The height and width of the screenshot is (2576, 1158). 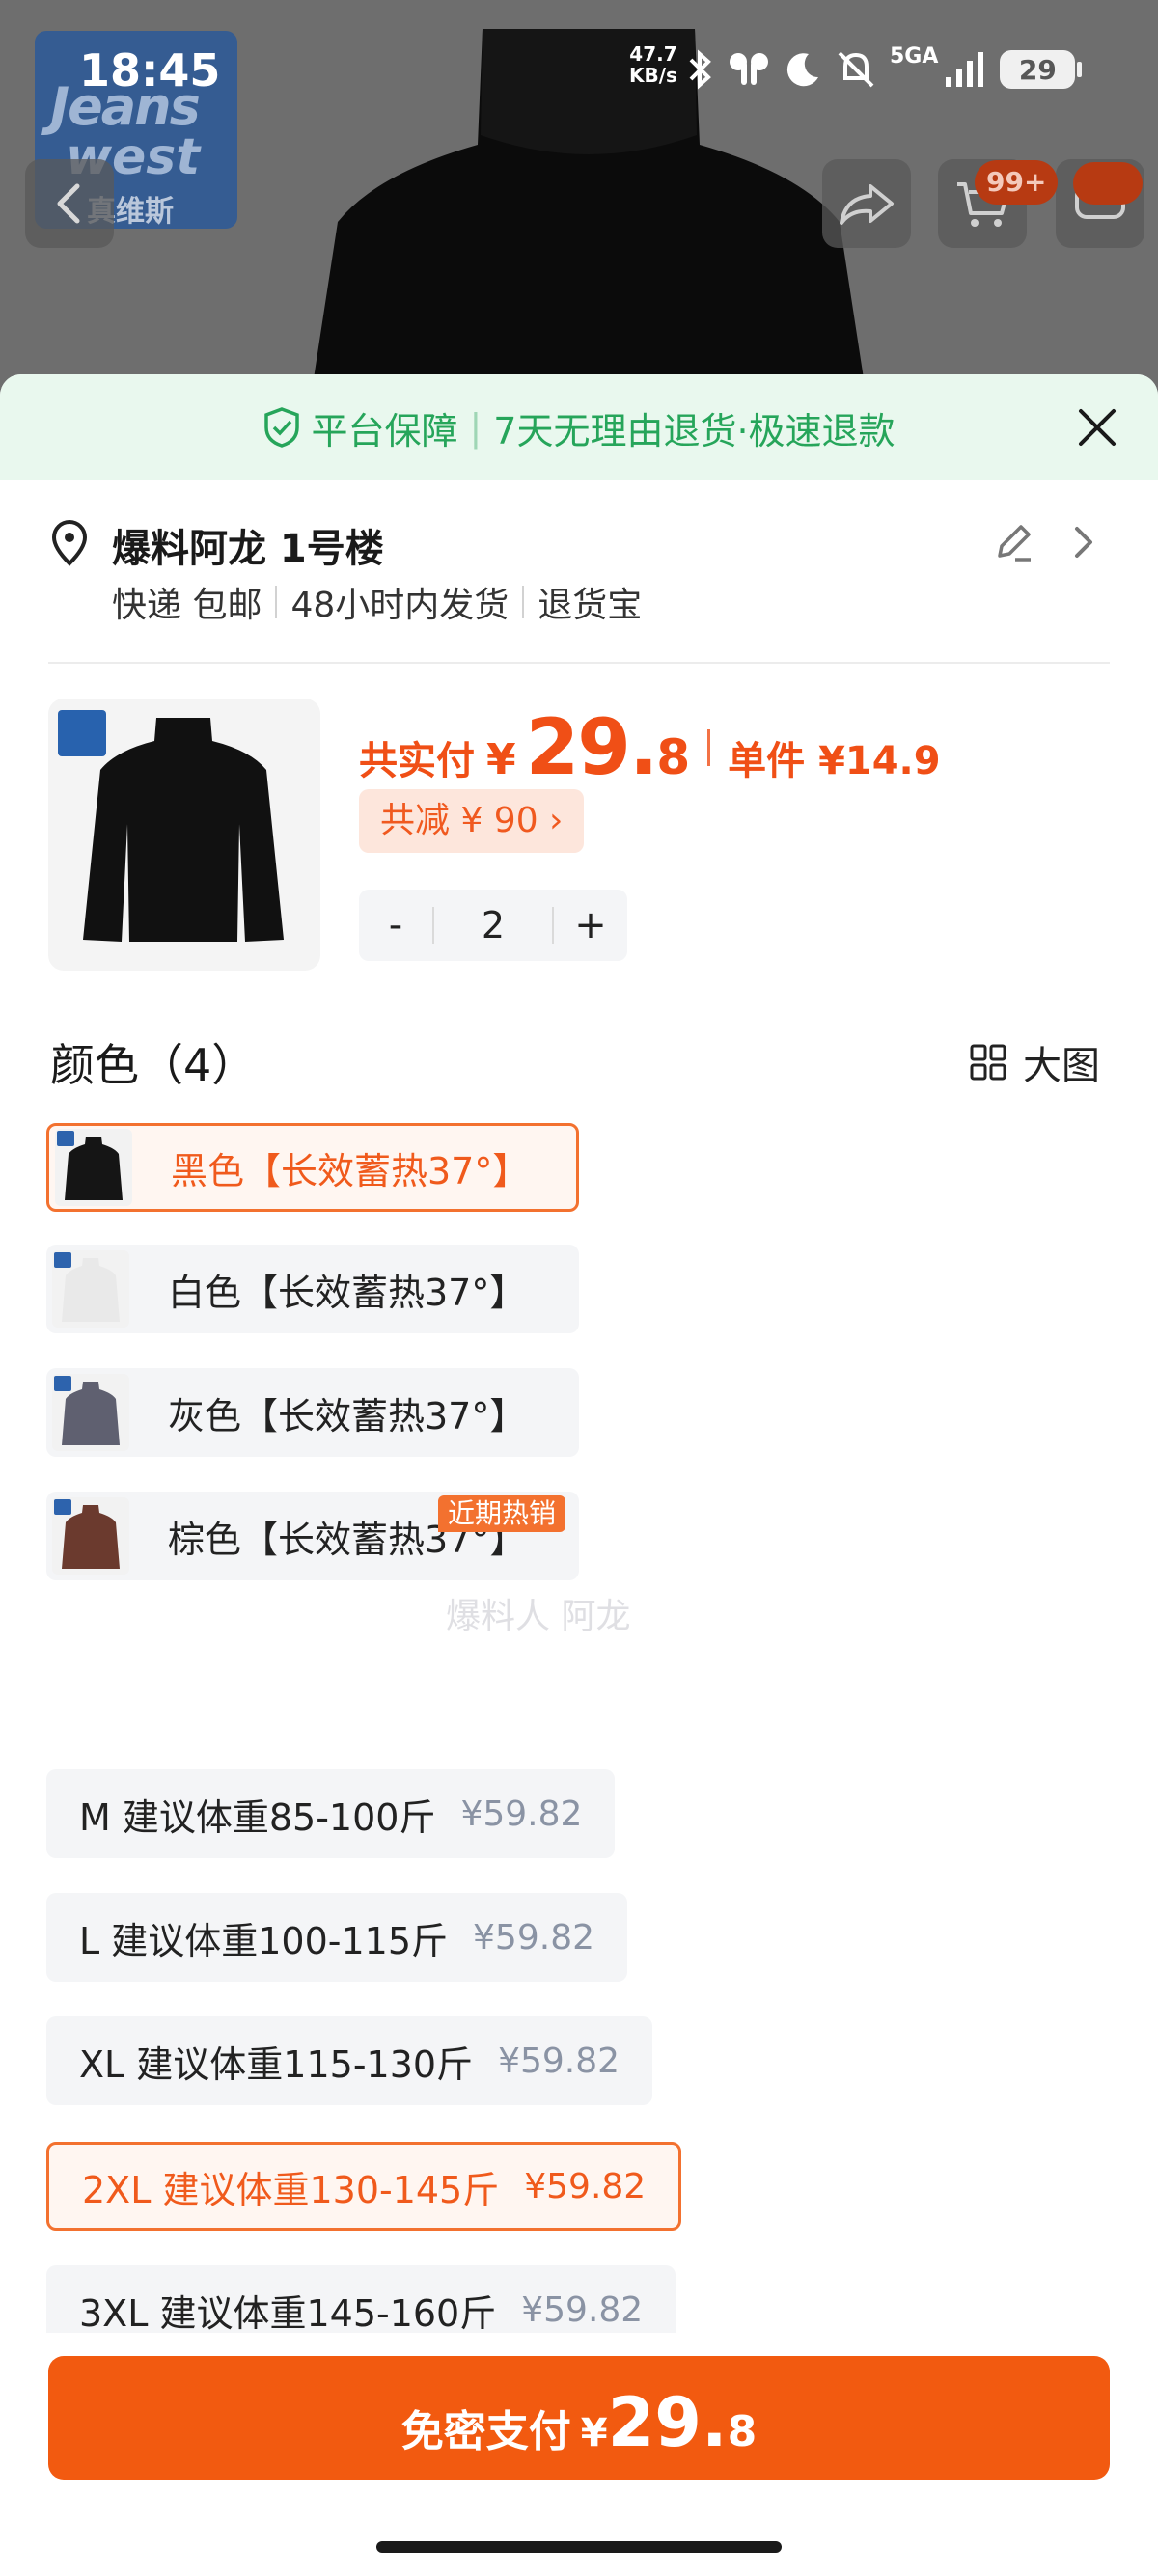 I want to click on delivery-method: 快递 包邮, so click(x=187, y=606).